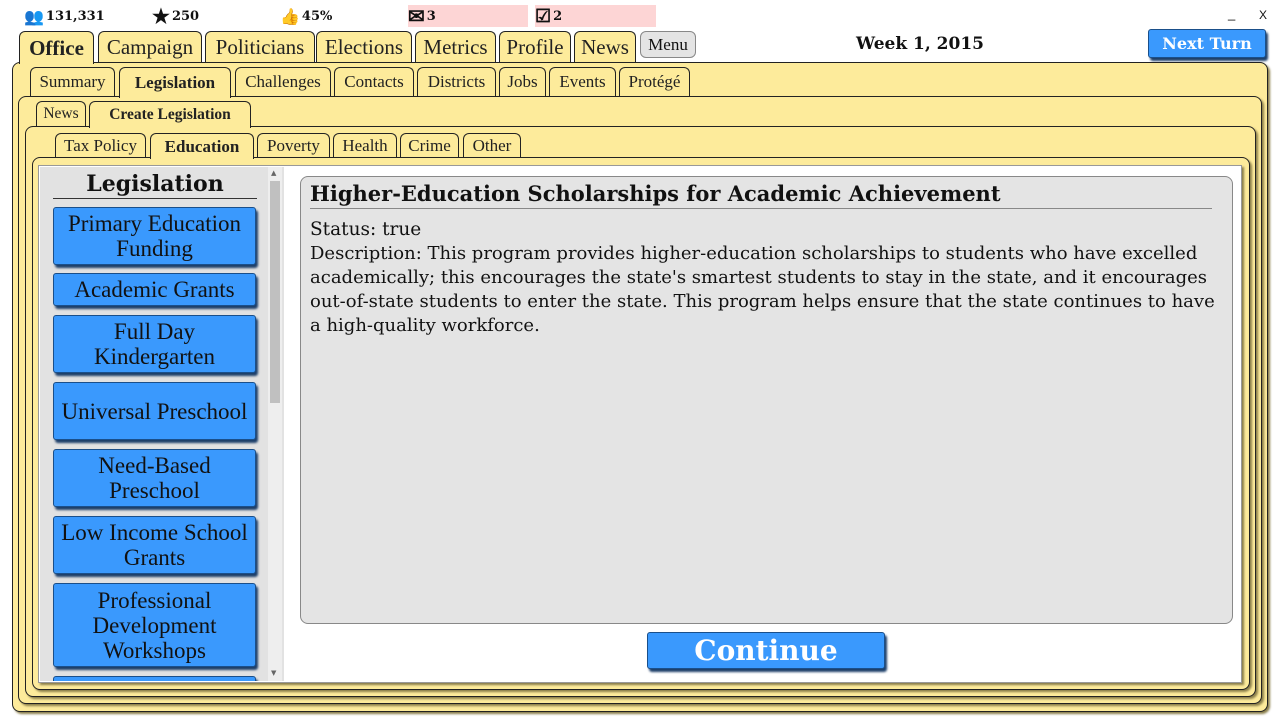 The image size is (1280, 720). Describe the element at coordinates (61, 113) in the screenshot. I see `legtab-news: News` at that location.